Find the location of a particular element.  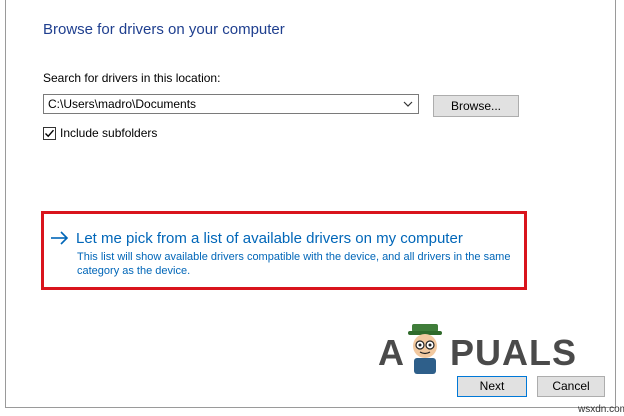

dialog-border-bottom is located at coordinates (310, 407).